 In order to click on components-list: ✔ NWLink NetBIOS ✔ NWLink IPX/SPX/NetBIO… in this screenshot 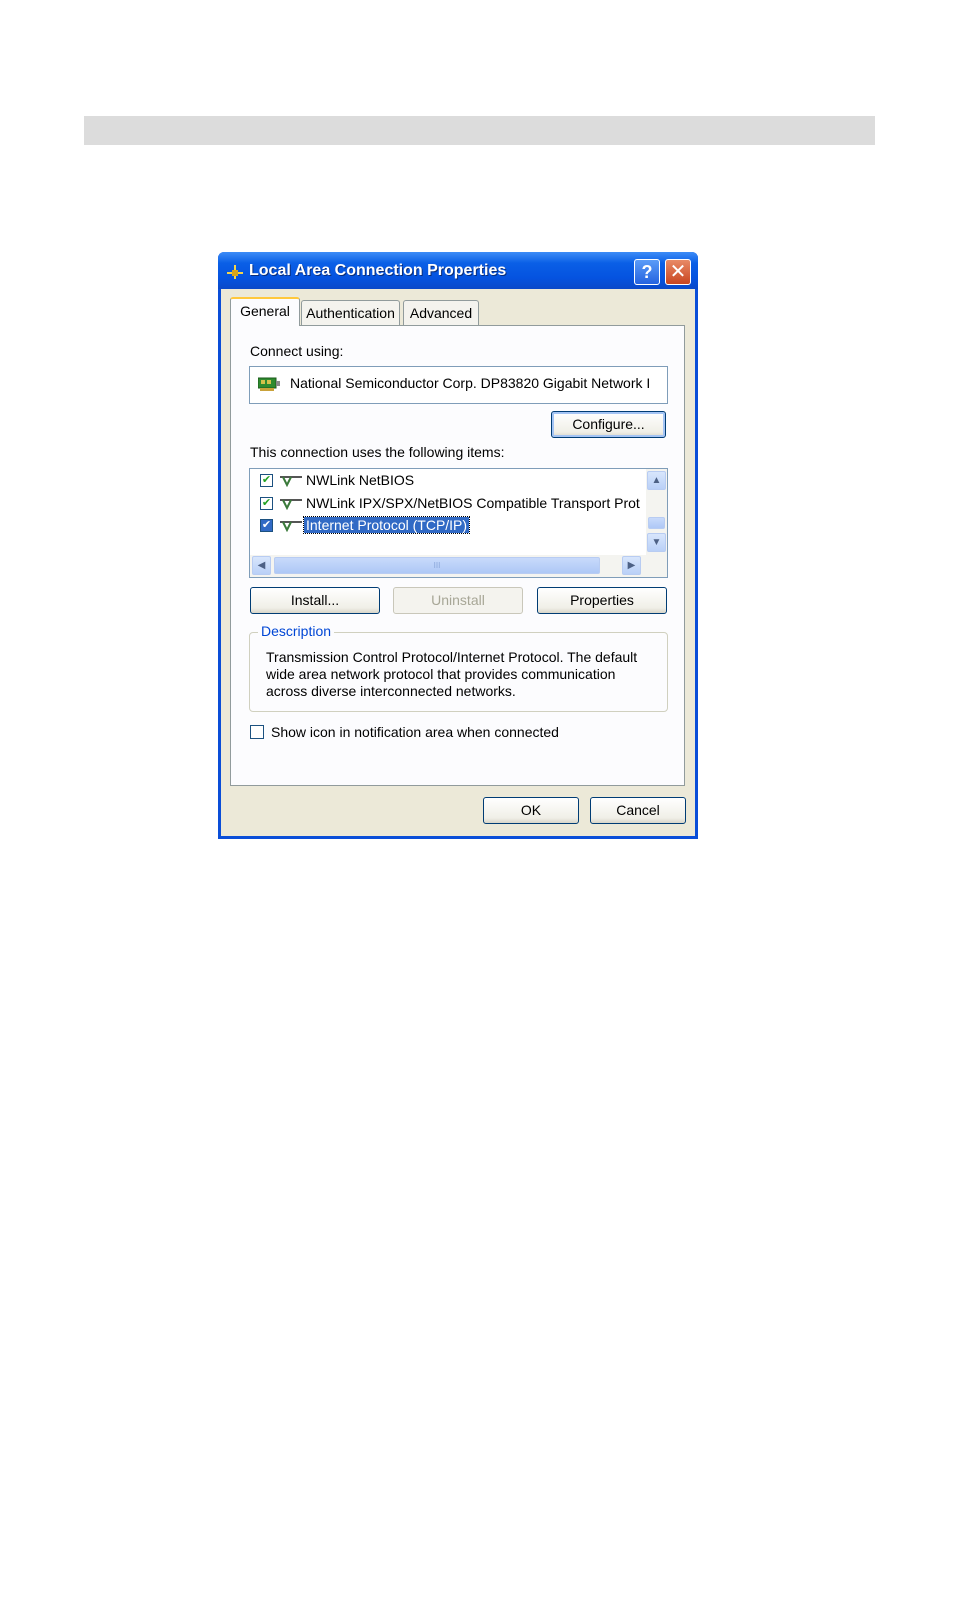, I will do `click(458, 523)`.